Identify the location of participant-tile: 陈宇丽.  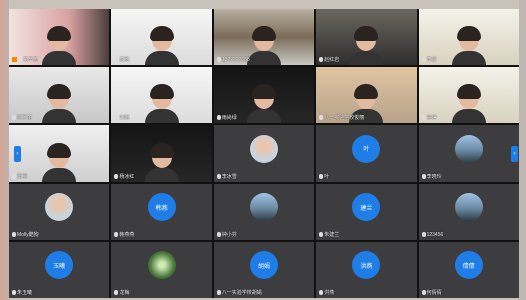
(59, 95).